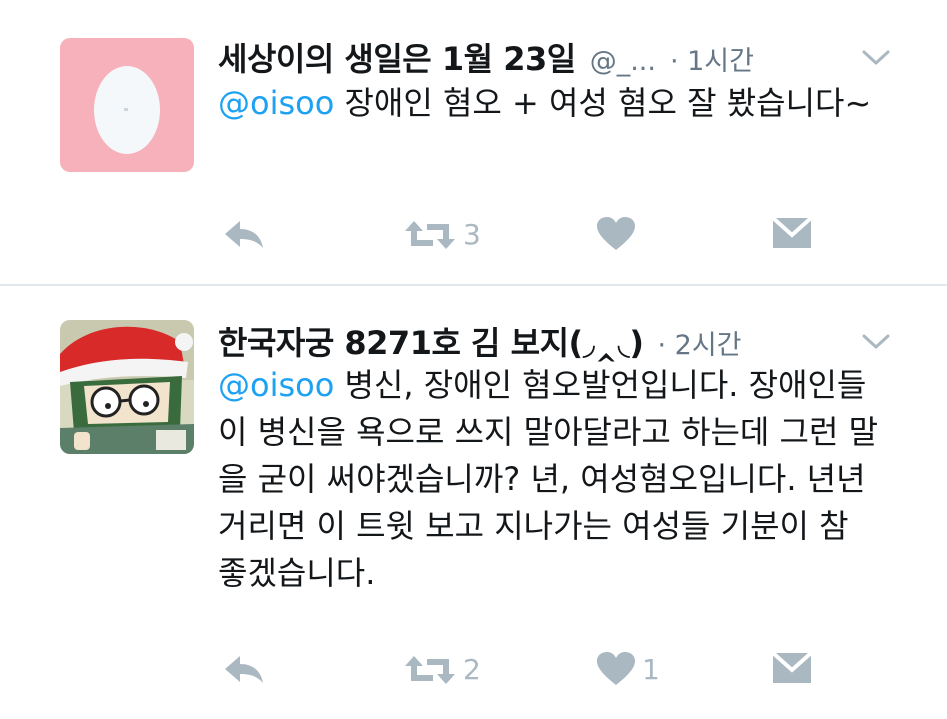 The width and height of the screenshot is (947, 719). I want to click on tweet-divider, so click(473, 285).